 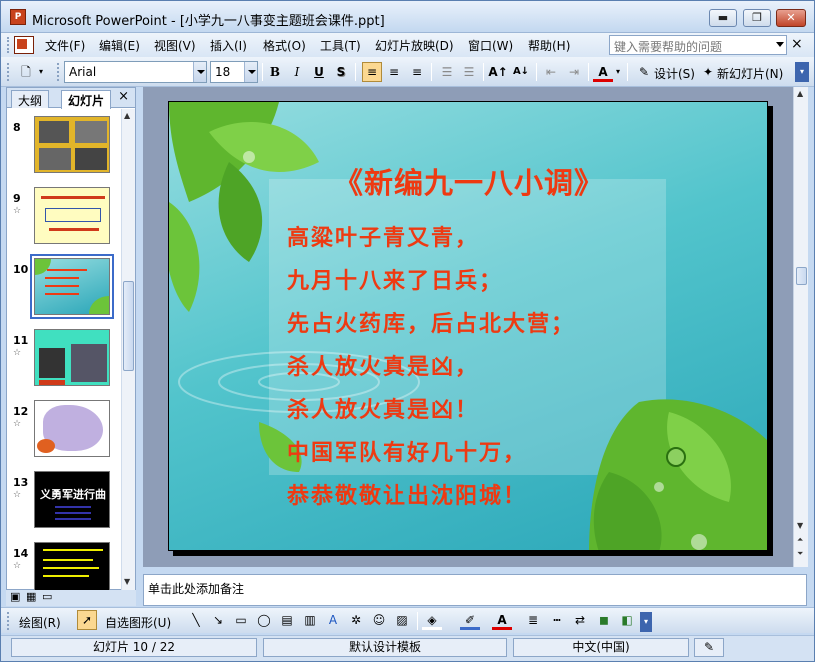 I want to click on powerpoint-icon: P, so click(x=18, y=17).